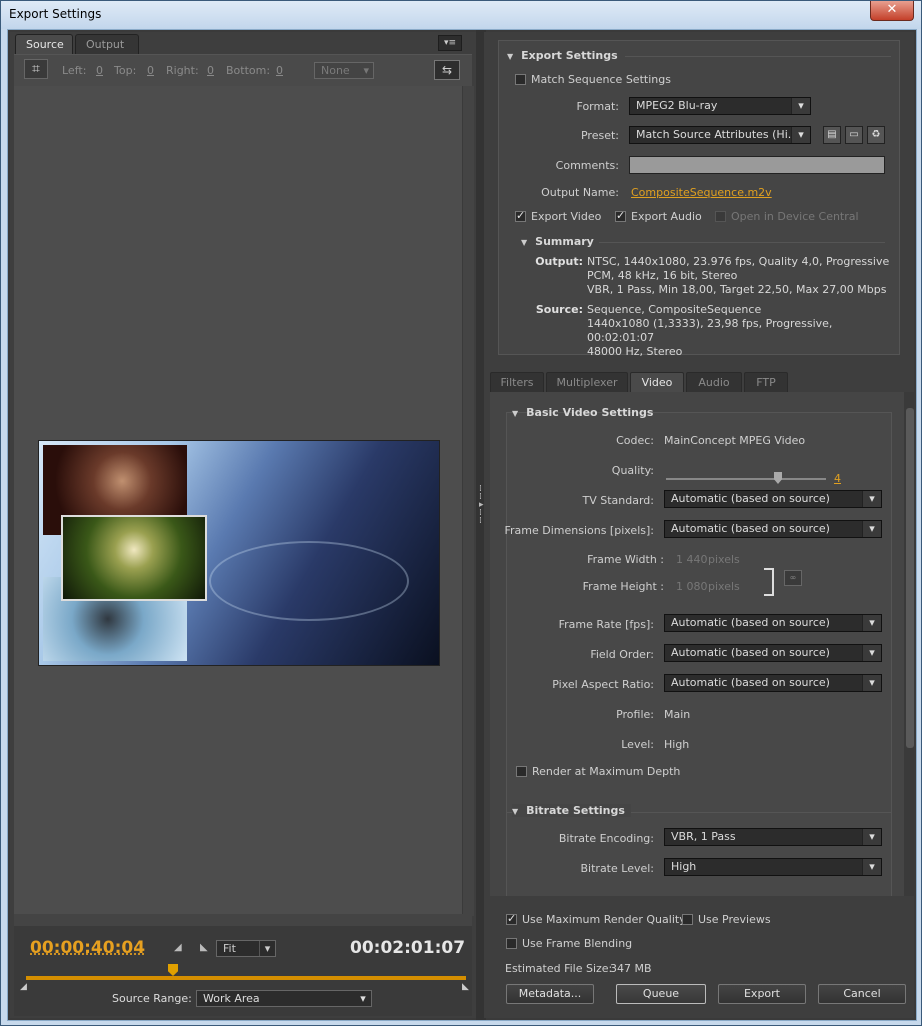  I want to click on settings-scrollbar, so click(910, 644).